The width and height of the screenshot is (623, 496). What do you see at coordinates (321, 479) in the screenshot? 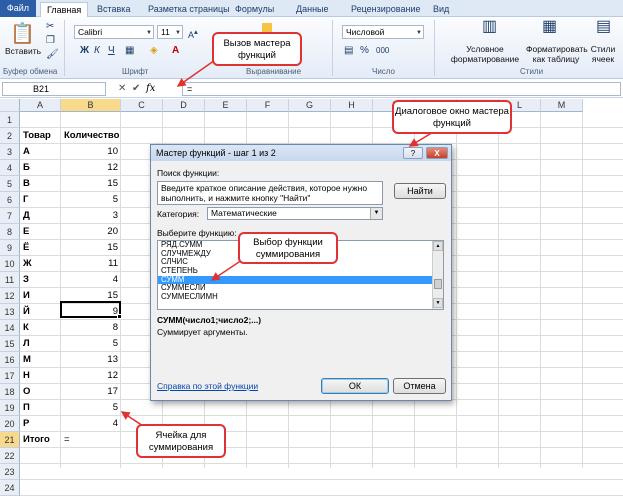
I see `gridline` at bounding box center [321, 479].